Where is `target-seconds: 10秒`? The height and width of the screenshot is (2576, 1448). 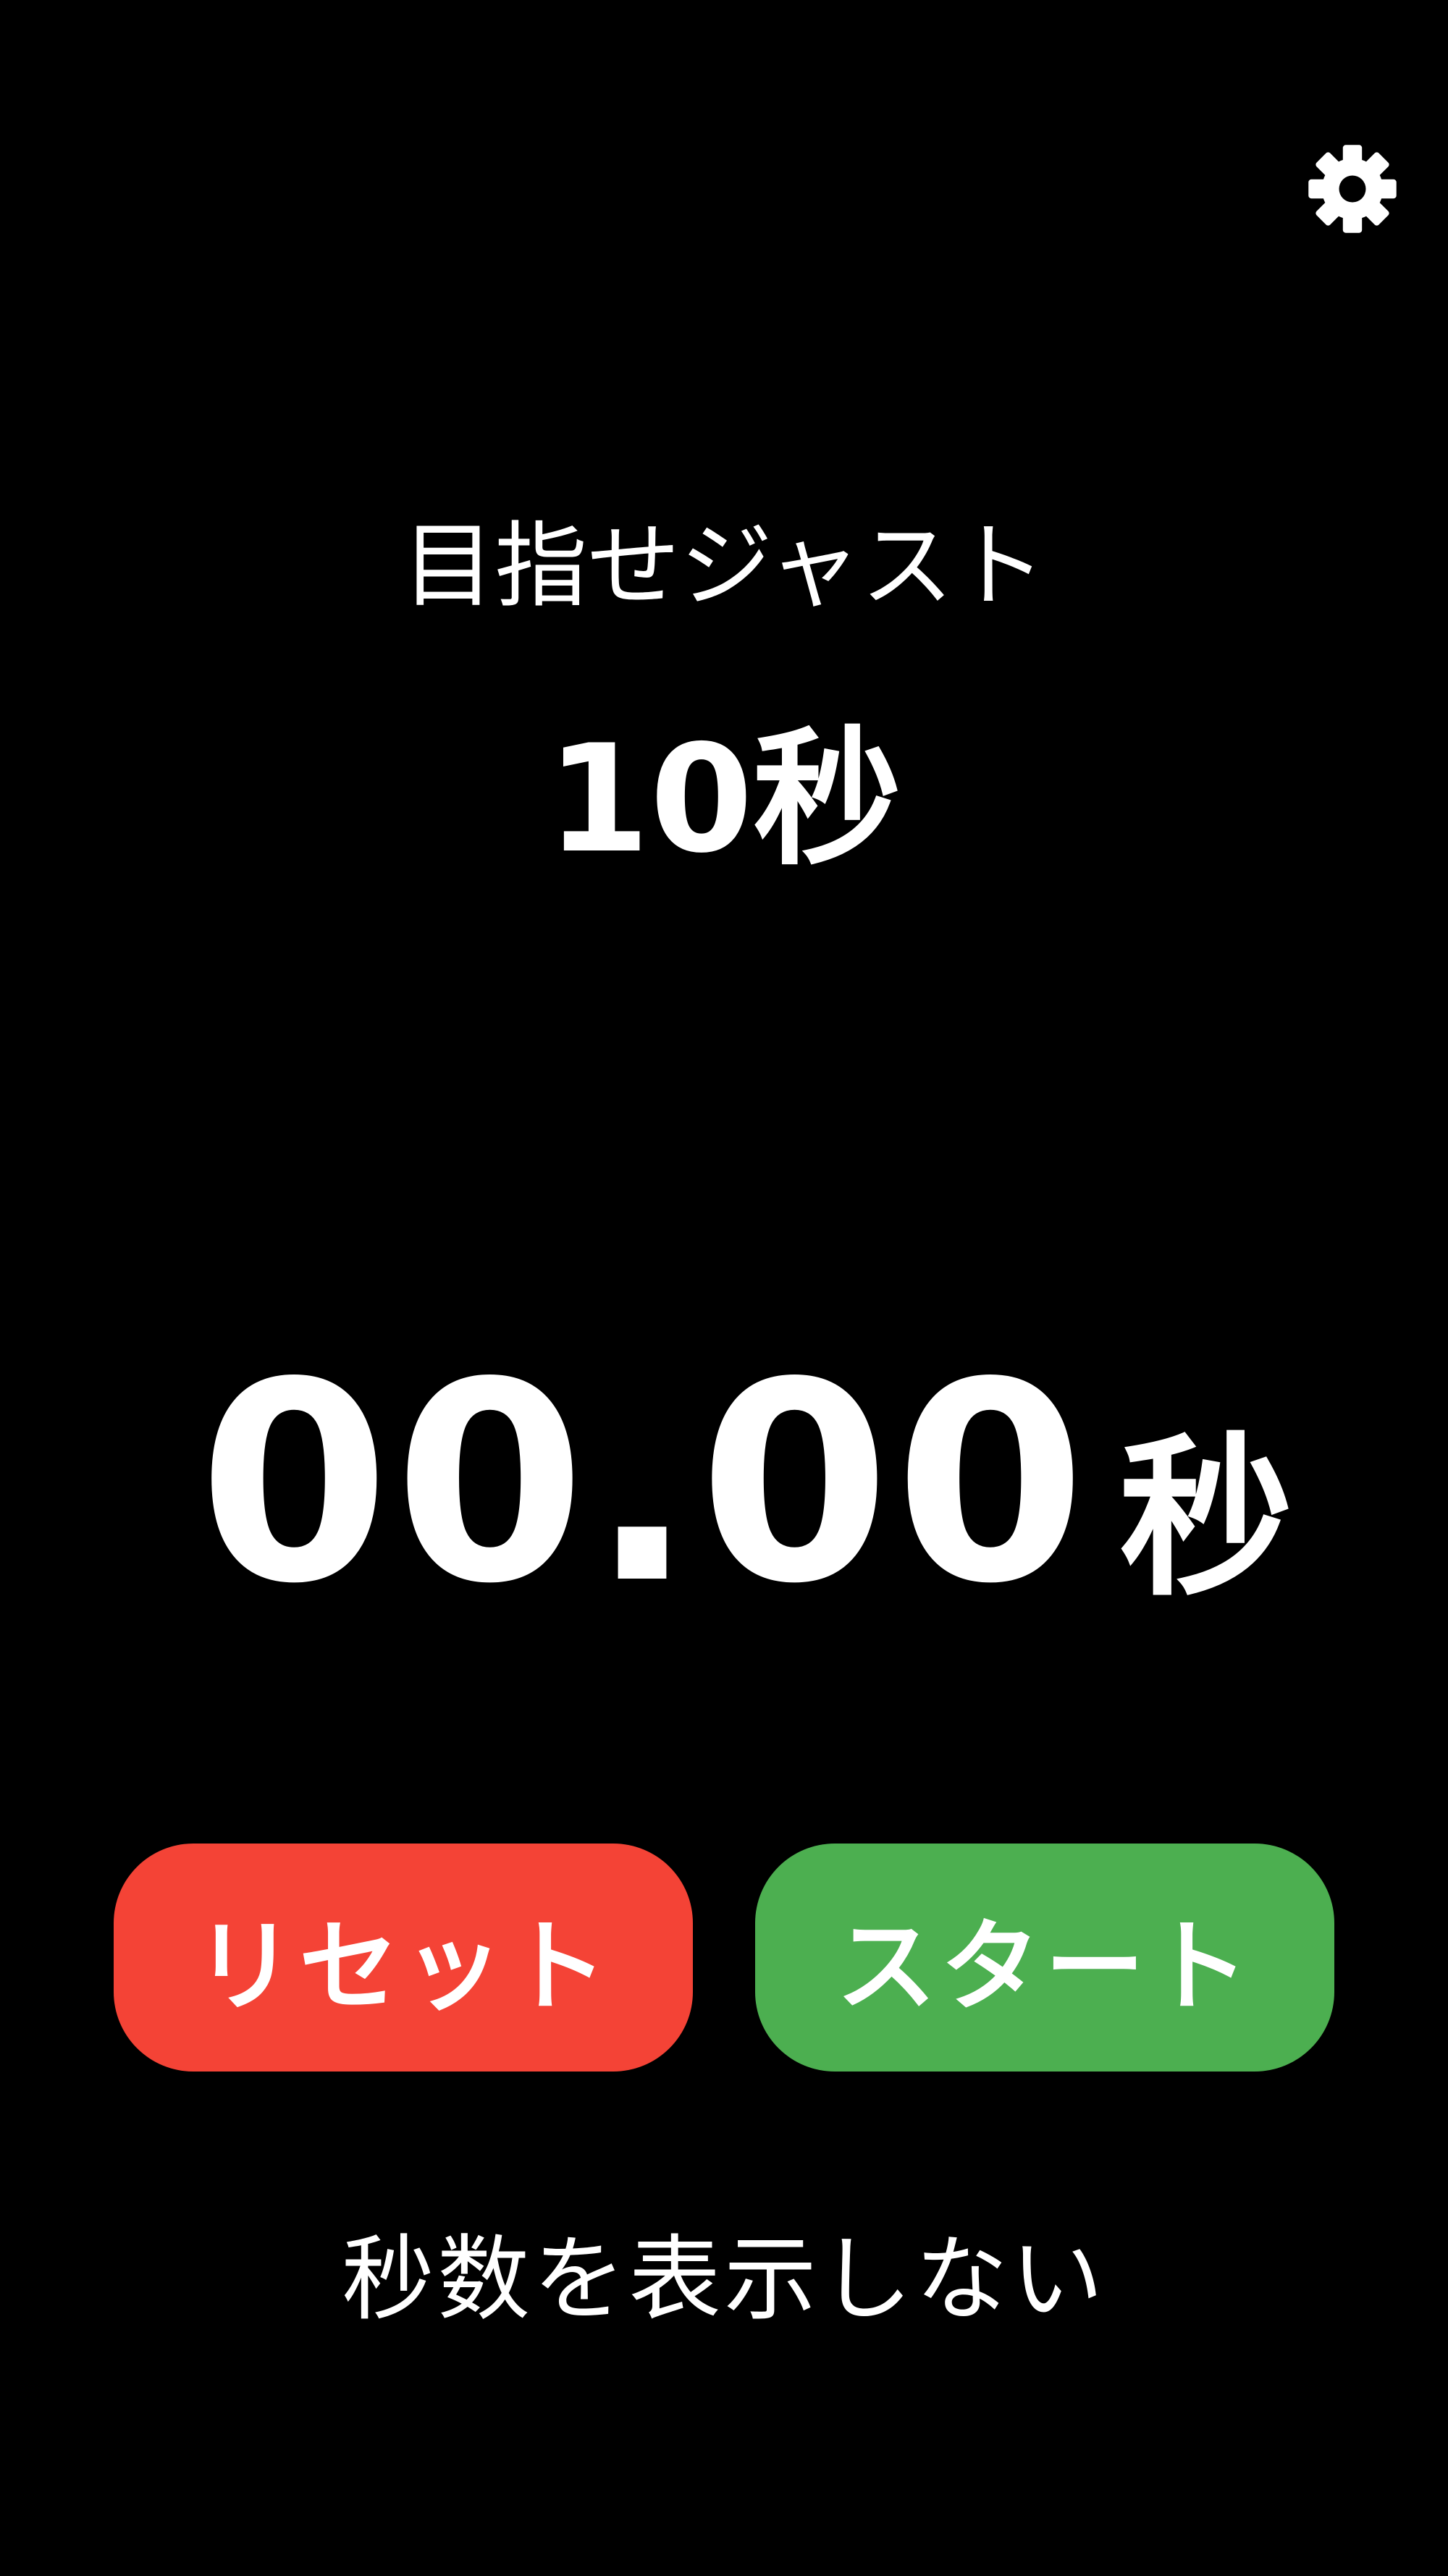 target-seconds: 10秒 is located at coordinates (724, 800).